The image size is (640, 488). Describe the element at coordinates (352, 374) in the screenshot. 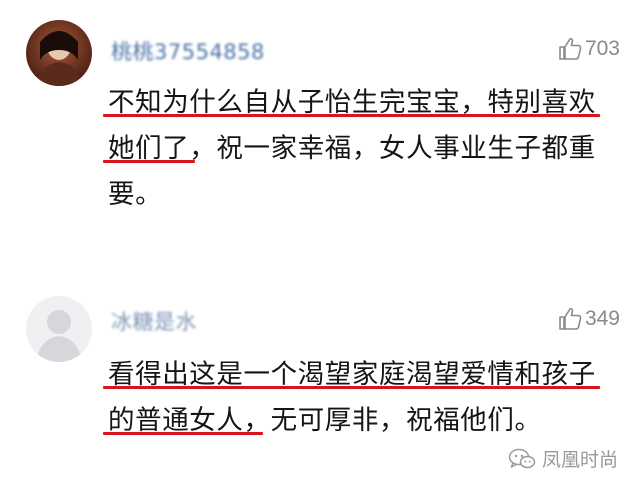

I see `comment-text-line: 看得出这是一个渴望家庭渴望爱情和孩子` at that location.